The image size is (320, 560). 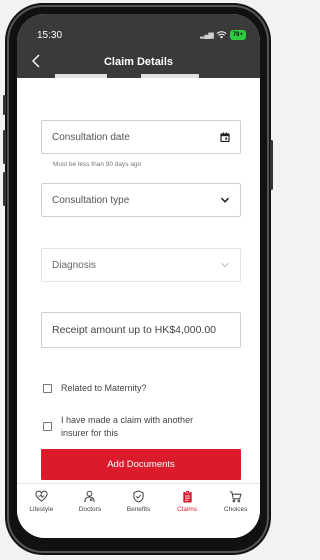 What do you see at coordinates (138, 62) in the screenshot?
I see `page-title: Claim Details` at bounding box center [138, 62].